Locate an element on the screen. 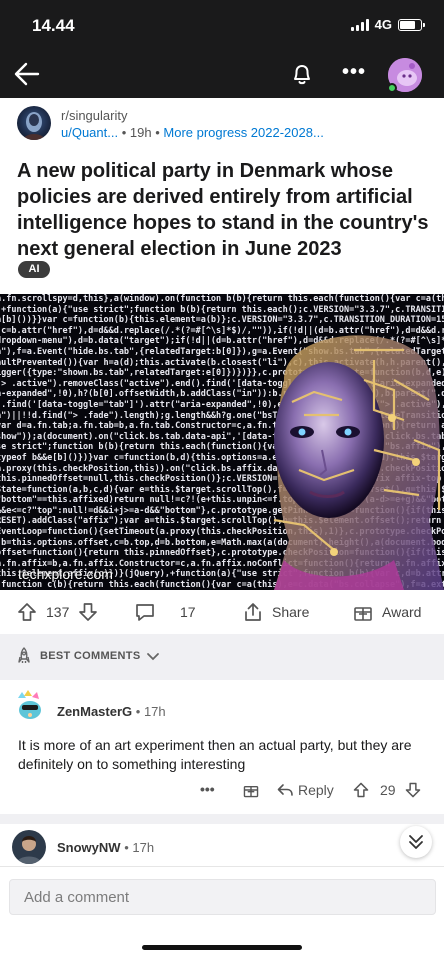 This screenshot has width=444, height=960. comment-sort-label: BEST COMMENTS is located at coordinates (90, 656).